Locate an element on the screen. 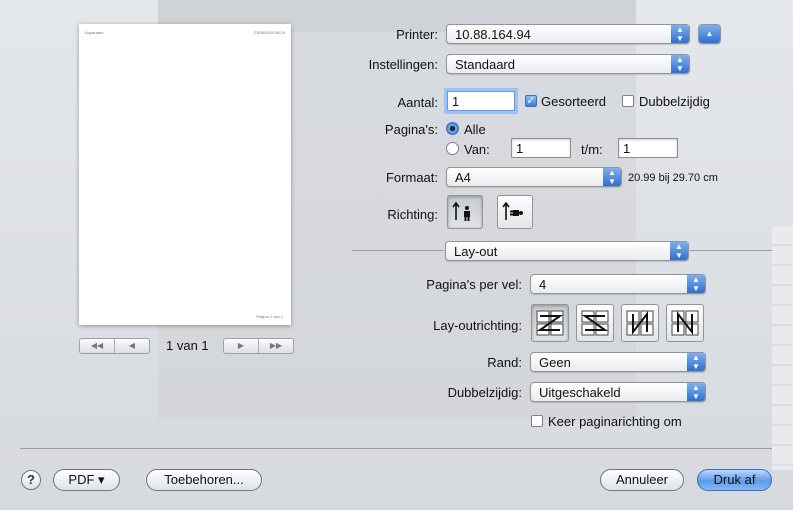 Image resolution: width=793 pixels, height=510 pixels. orientation-landscape-button is located at coordinates (515, 212).